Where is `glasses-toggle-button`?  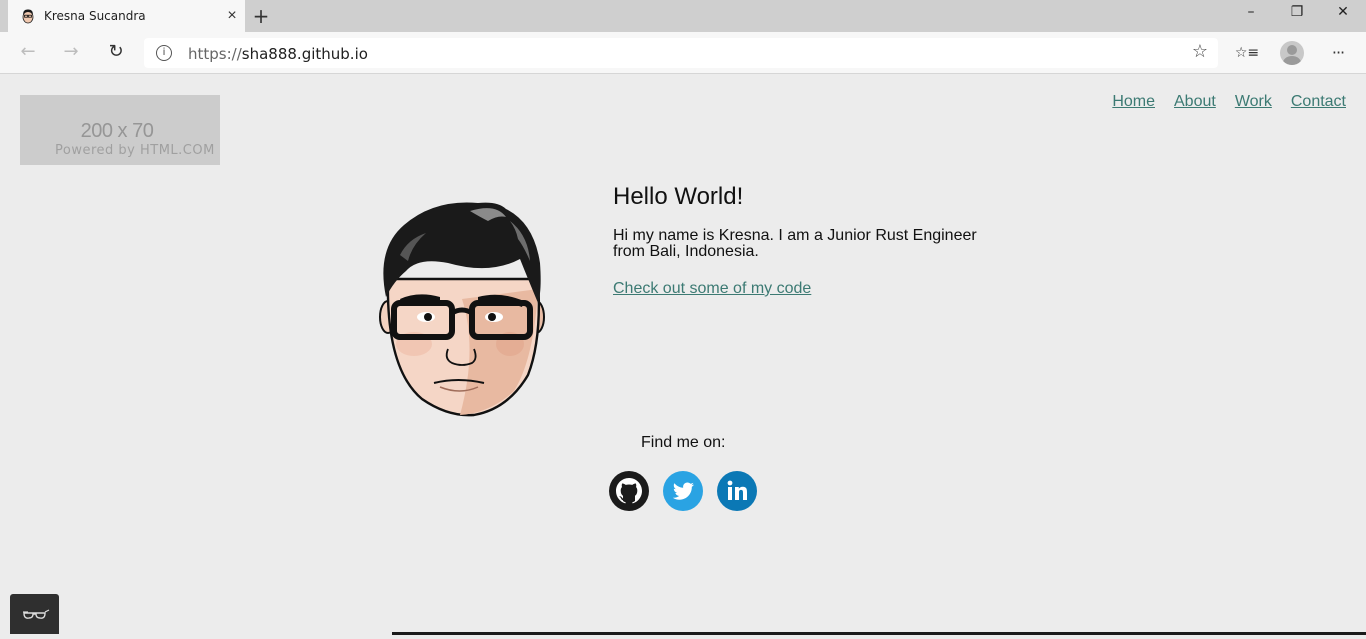
glasses-toggle-button is located at coordinates (34, 614).